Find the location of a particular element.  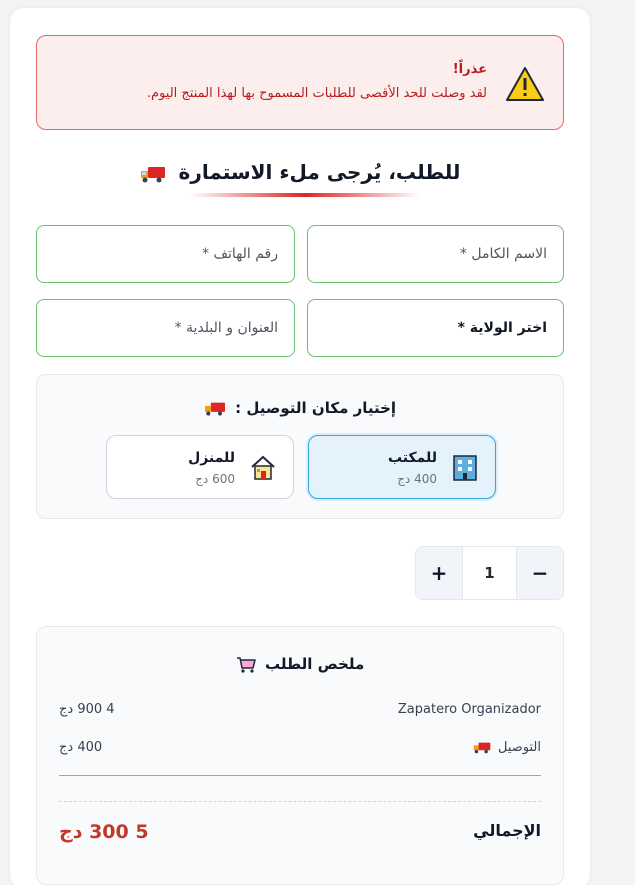

summary-delivery-row: التوصيل 400 دج is located at coordinates (300, 750).